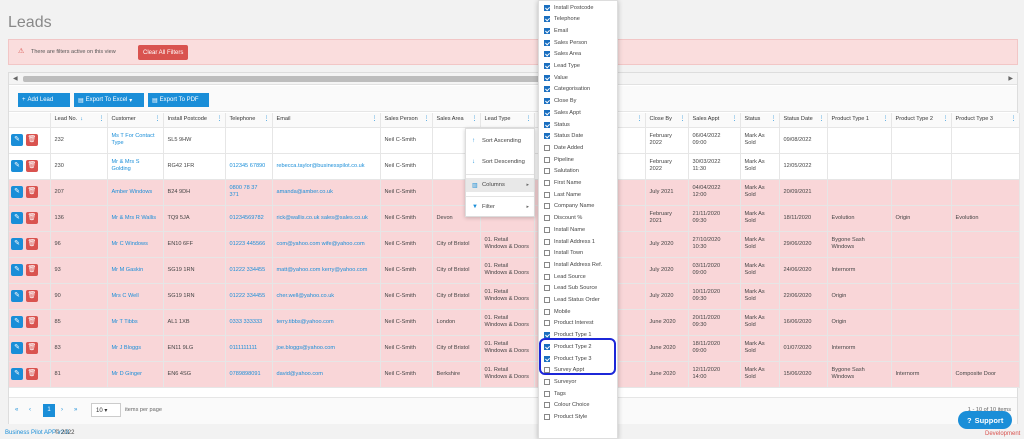 This screenshot has width=1024, height=439. What do you see at coordinates (249, 140) in the screenshot?
I see `cell-telephone` at bounding box center [249, 140].